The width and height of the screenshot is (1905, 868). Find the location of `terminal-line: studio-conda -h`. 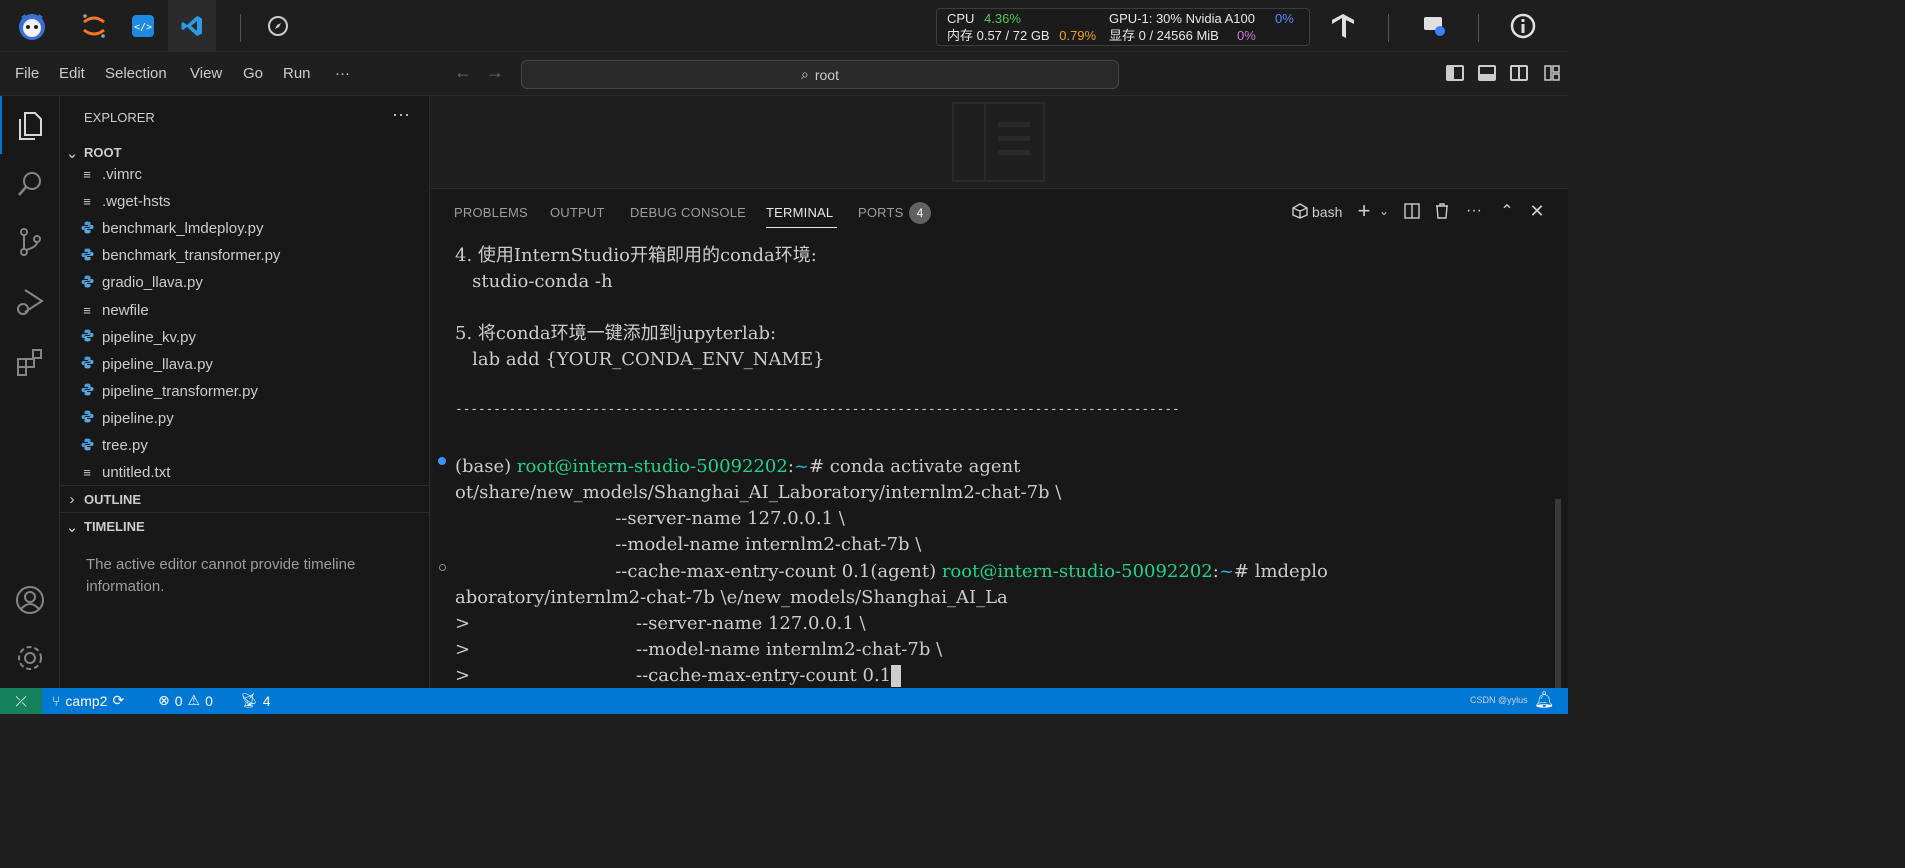

terminal-line: studio-conda -h is located at coordinates (534, 281).